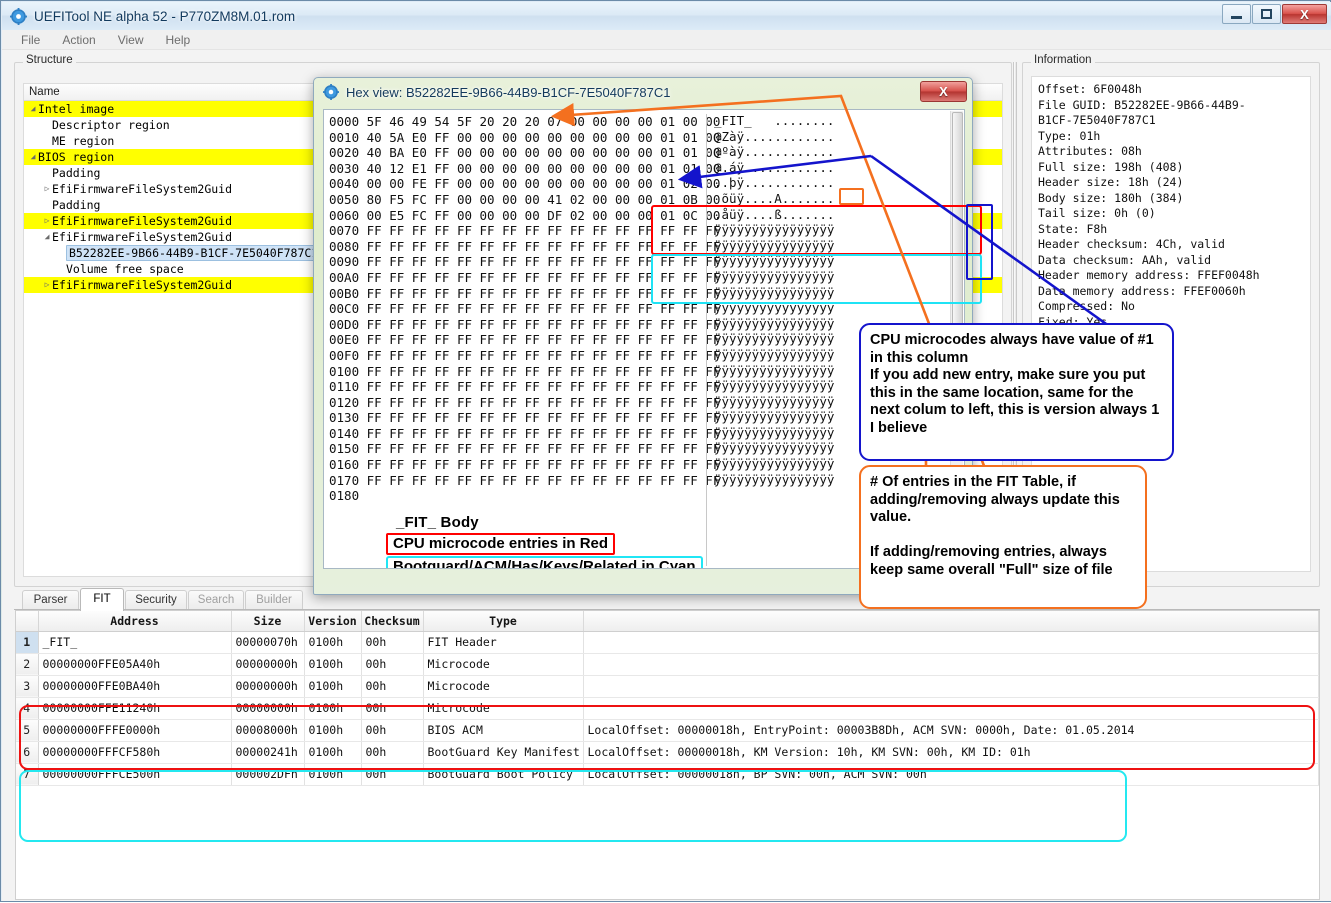  Describe the element at coordinates (344, 371) in the screenshot. I see `hex-offset: 0100` at that location.